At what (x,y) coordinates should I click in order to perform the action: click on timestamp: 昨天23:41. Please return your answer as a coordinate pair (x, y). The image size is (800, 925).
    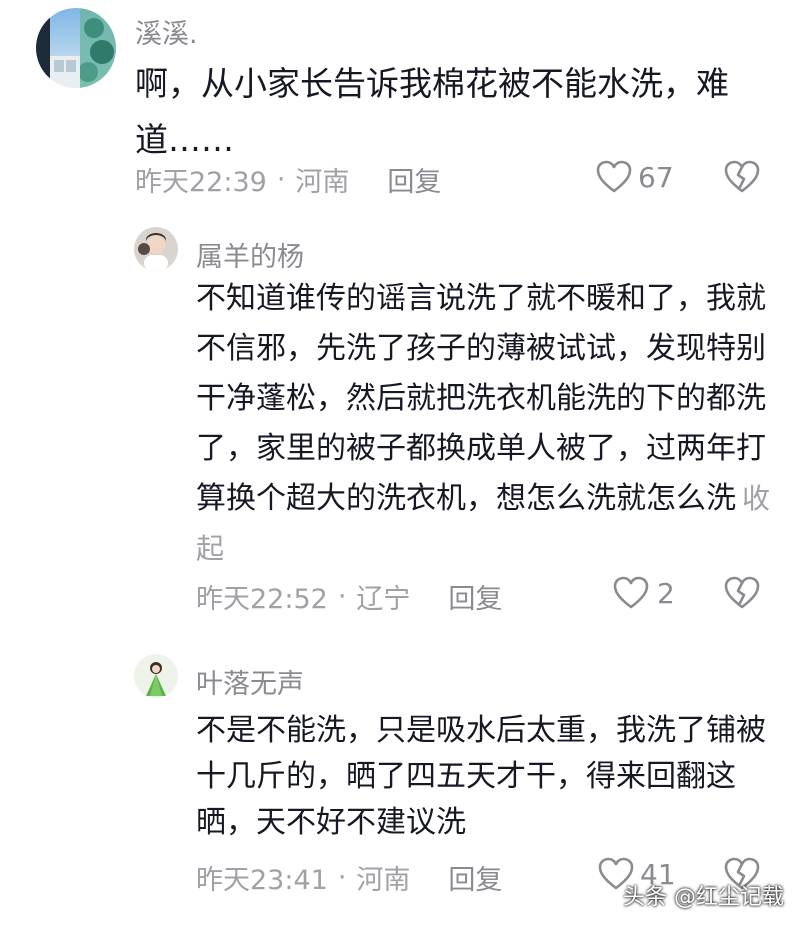
    Looking at the image, I should click on (262, 880).